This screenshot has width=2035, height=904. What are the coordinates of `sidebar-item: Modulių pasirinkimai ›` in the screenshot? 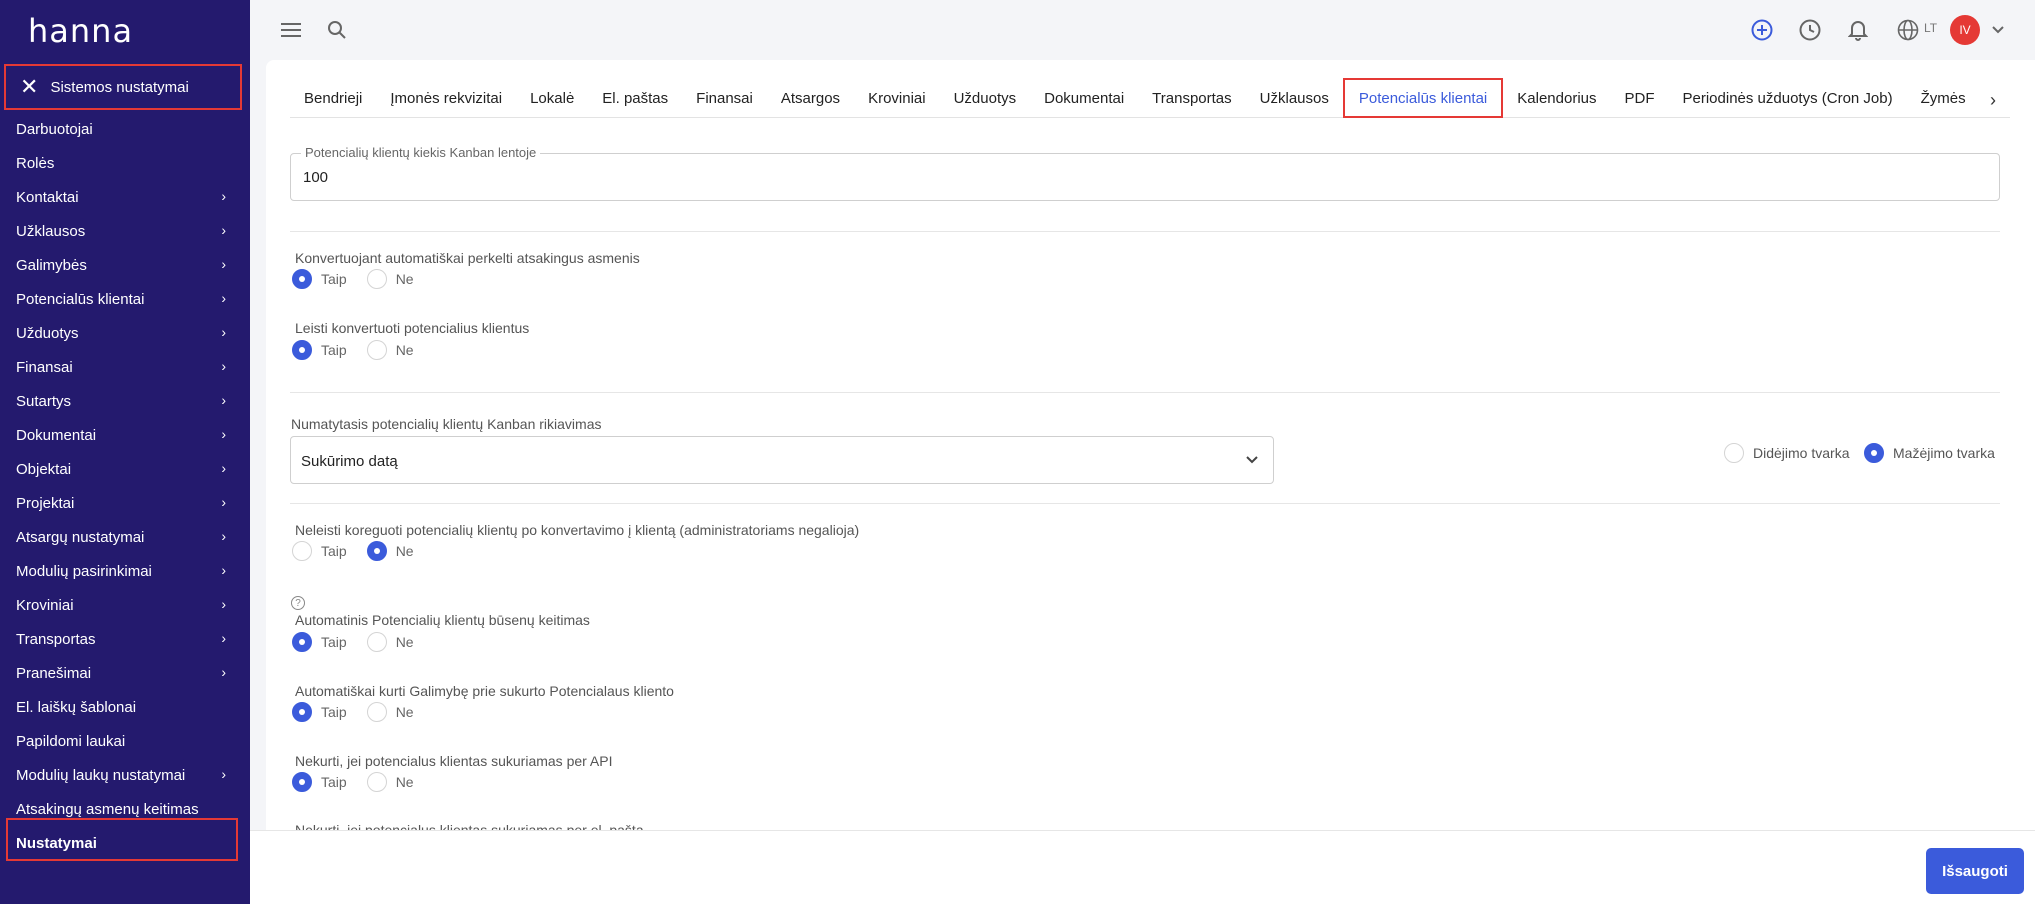 It's located at (125, 571).